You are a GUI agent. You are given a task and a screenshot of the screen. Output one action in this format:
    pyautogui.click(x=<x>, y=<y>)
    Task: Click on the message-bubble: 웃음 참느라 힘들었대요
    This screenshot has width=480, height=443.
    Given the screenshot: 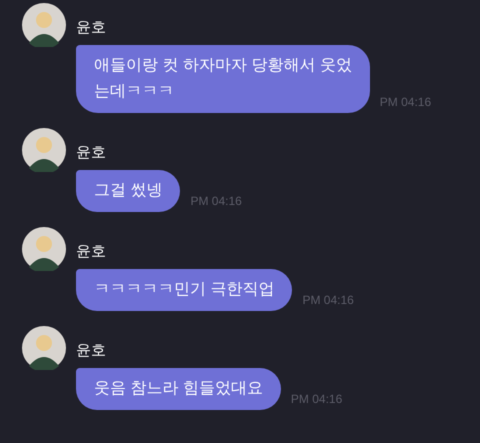 What is the action you would take?
    pyautogui.click(x=178, y=389)
    